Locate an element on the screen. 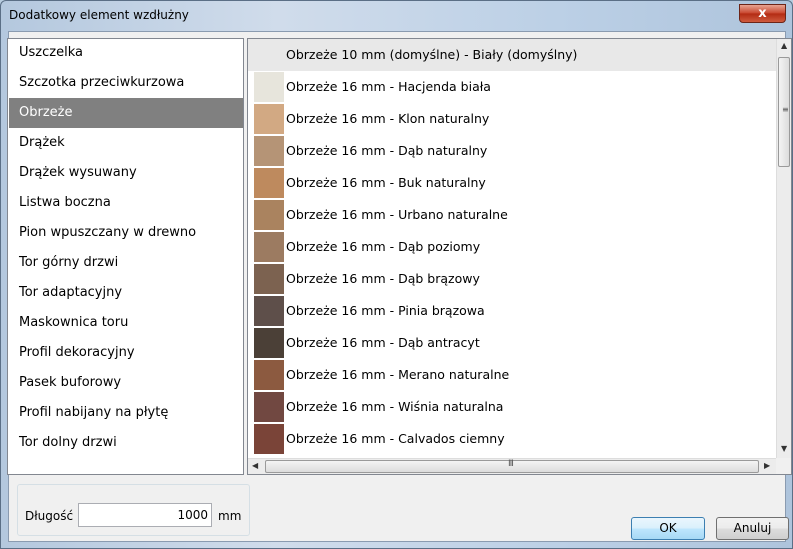  variant-label: Obrzeże 16 mm - Dąb poziomy is located at coordinates (383, 246).